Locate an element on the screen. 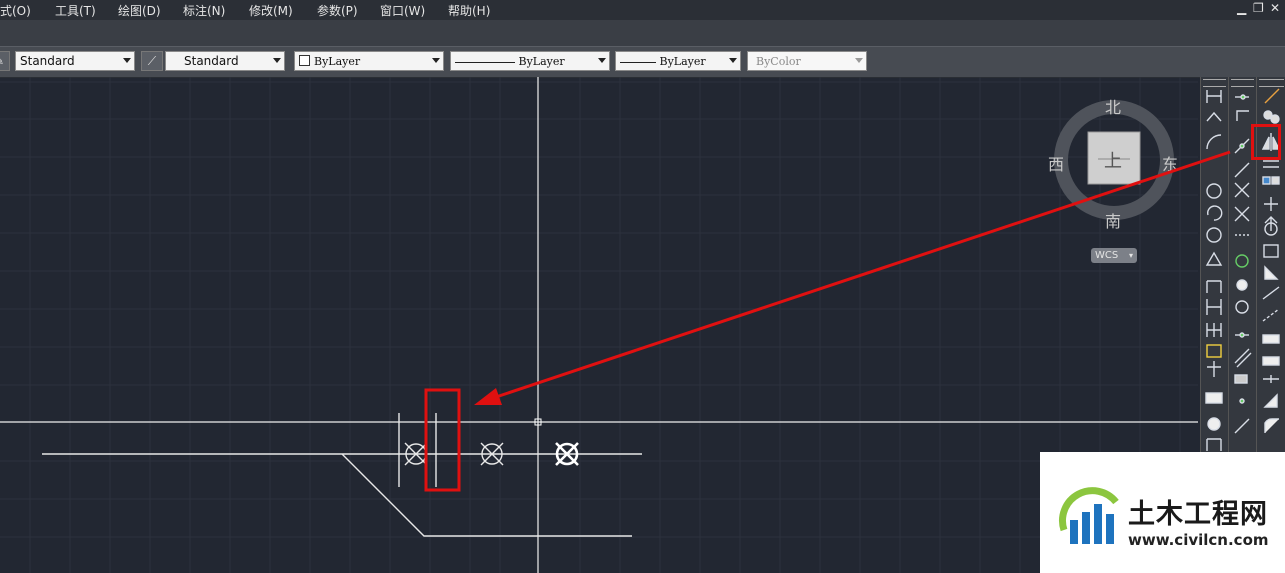 Image resolution: width=1285 pixels, height=573 pixels. watermark-title: 土木工程网 is located at coordinates (1198, 514).